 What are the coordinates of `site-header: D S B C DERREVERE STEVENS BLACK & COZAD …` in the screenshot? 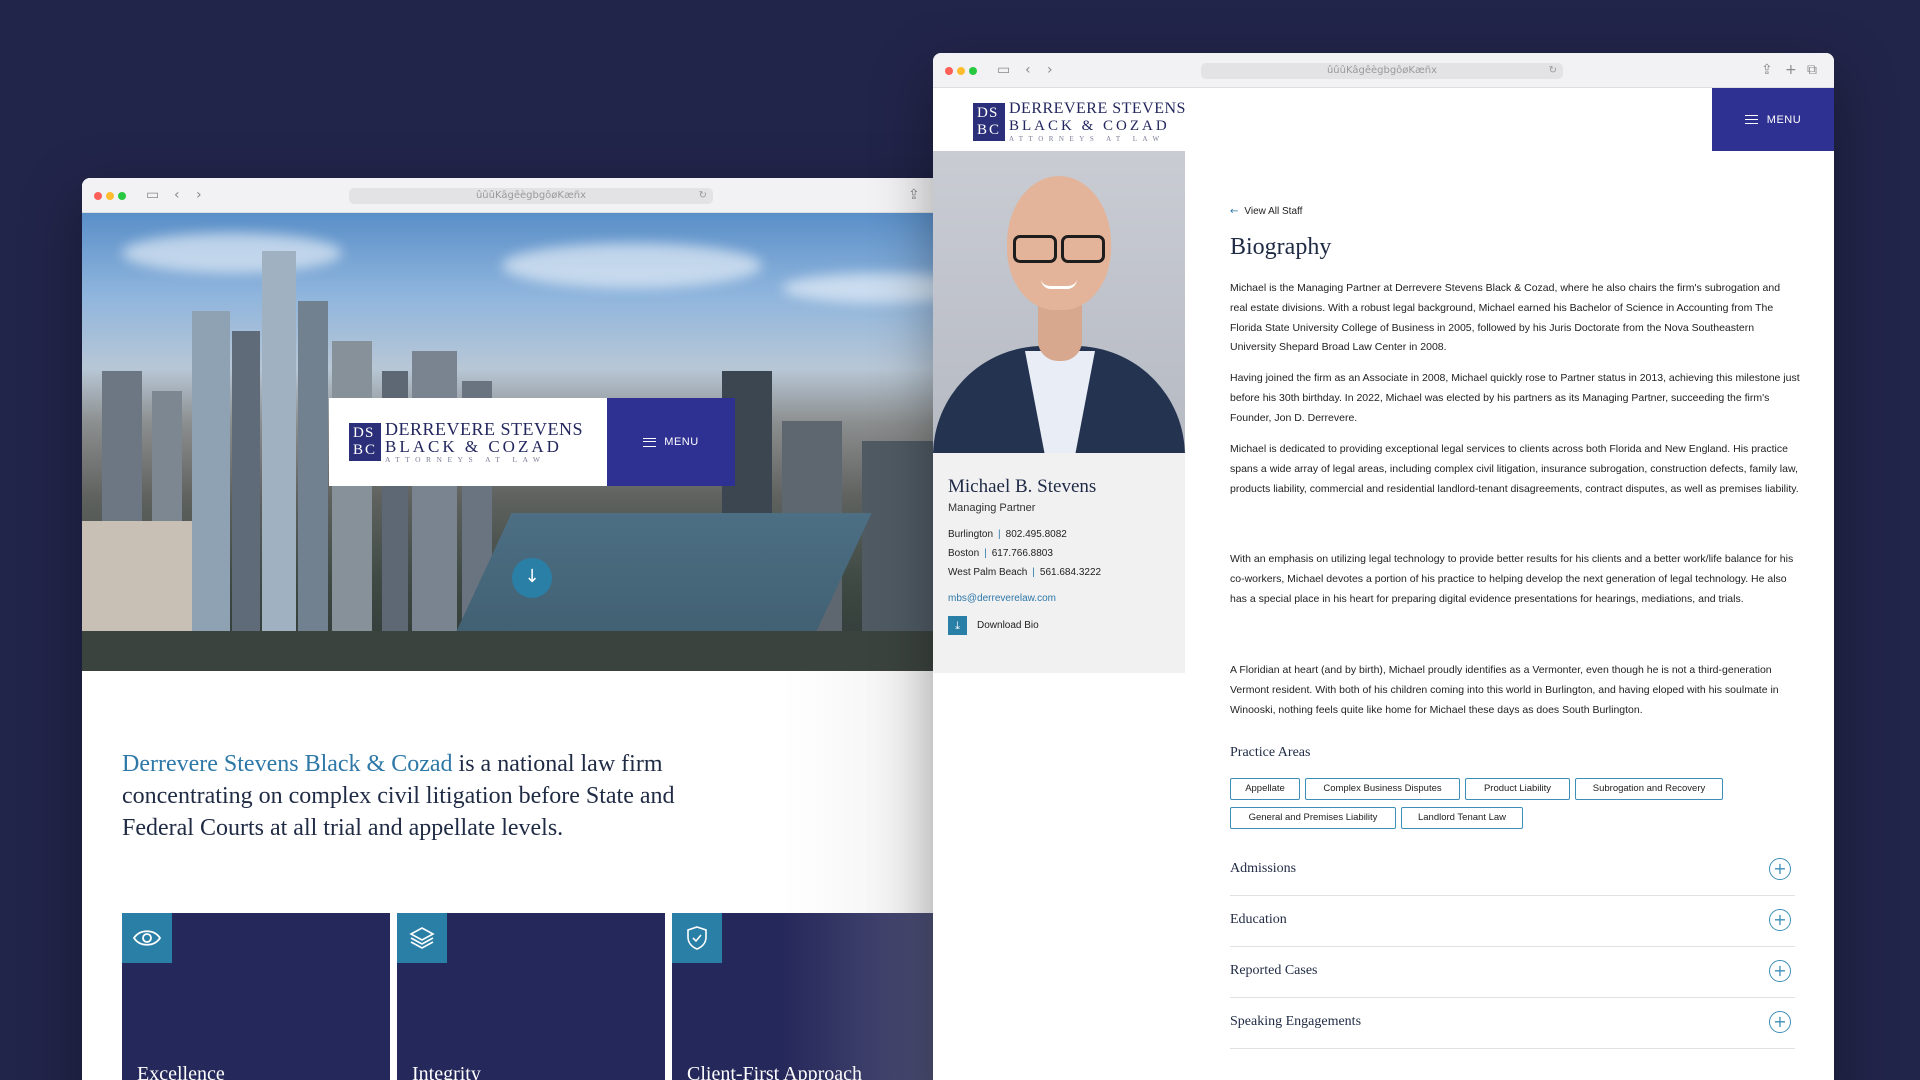 It's located at (1383, 119).